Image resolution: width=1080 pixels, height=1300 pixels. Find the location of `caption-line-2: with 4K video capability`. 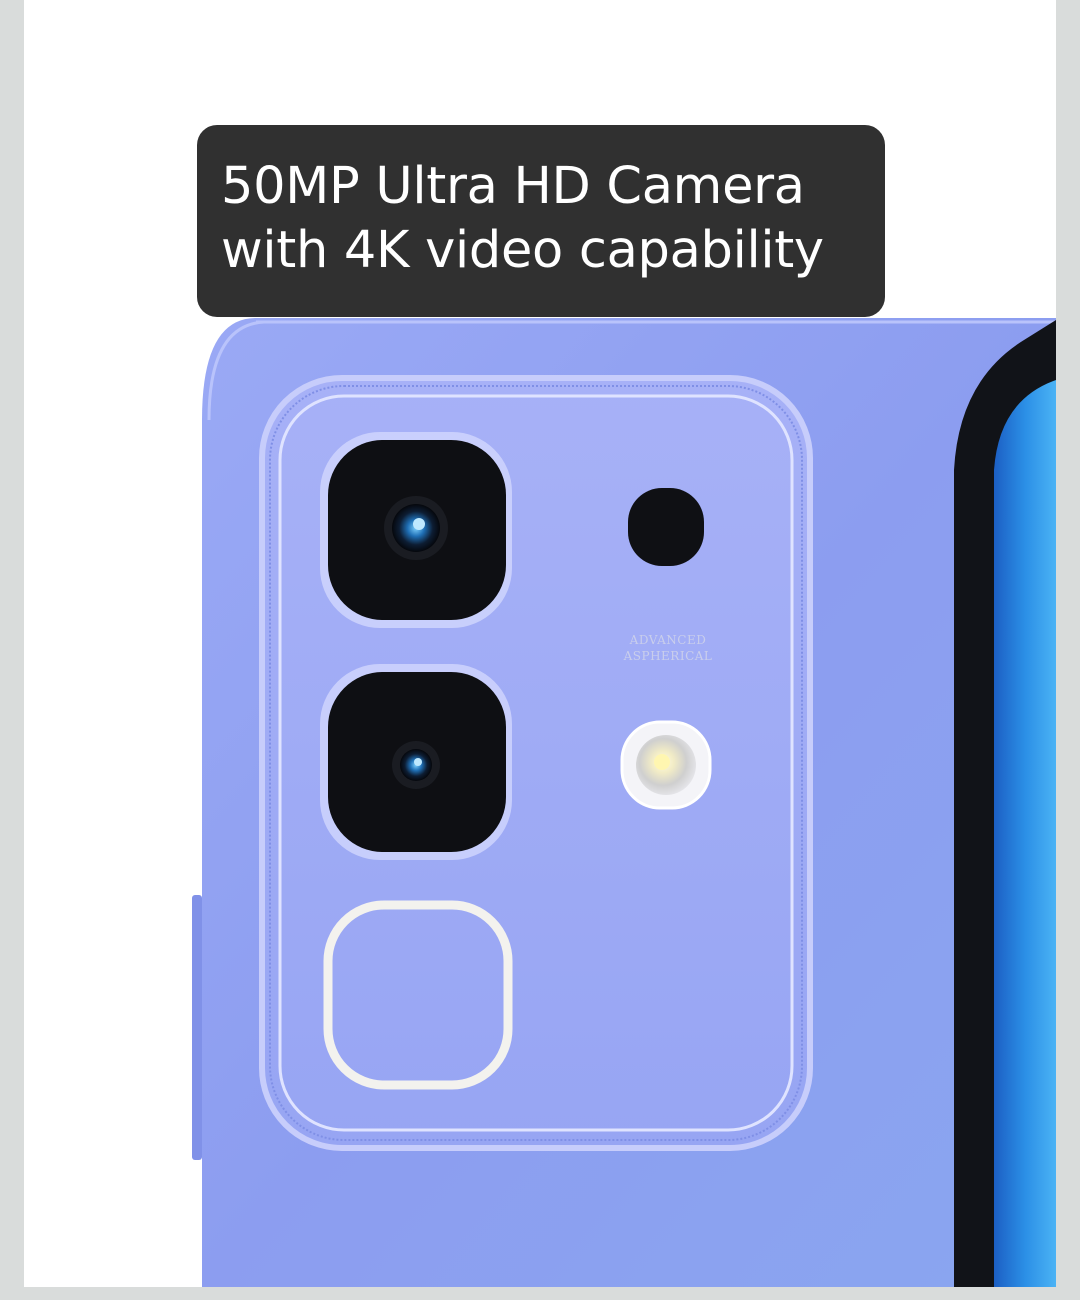

caption-line-2: with 4K video capability is located at coordinates (522, 250).